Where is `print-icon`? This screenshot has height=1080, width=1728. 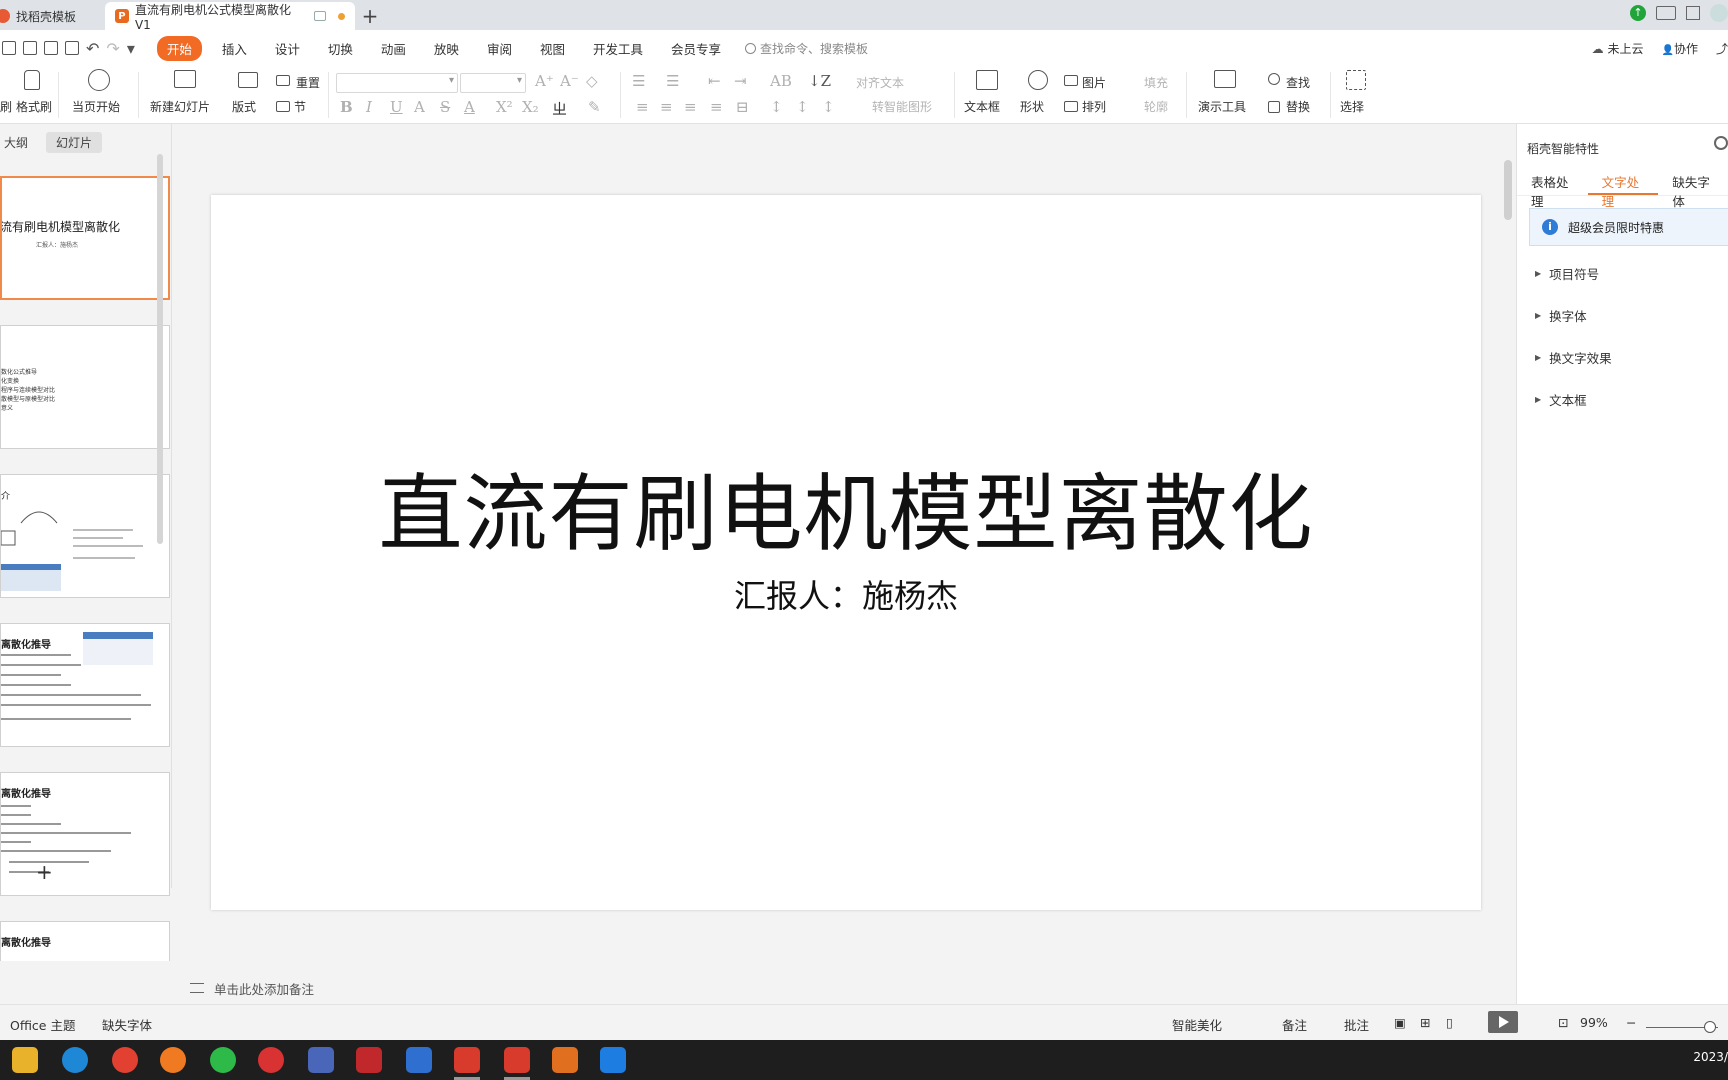
print-icon is located at coordinates (51, 48).